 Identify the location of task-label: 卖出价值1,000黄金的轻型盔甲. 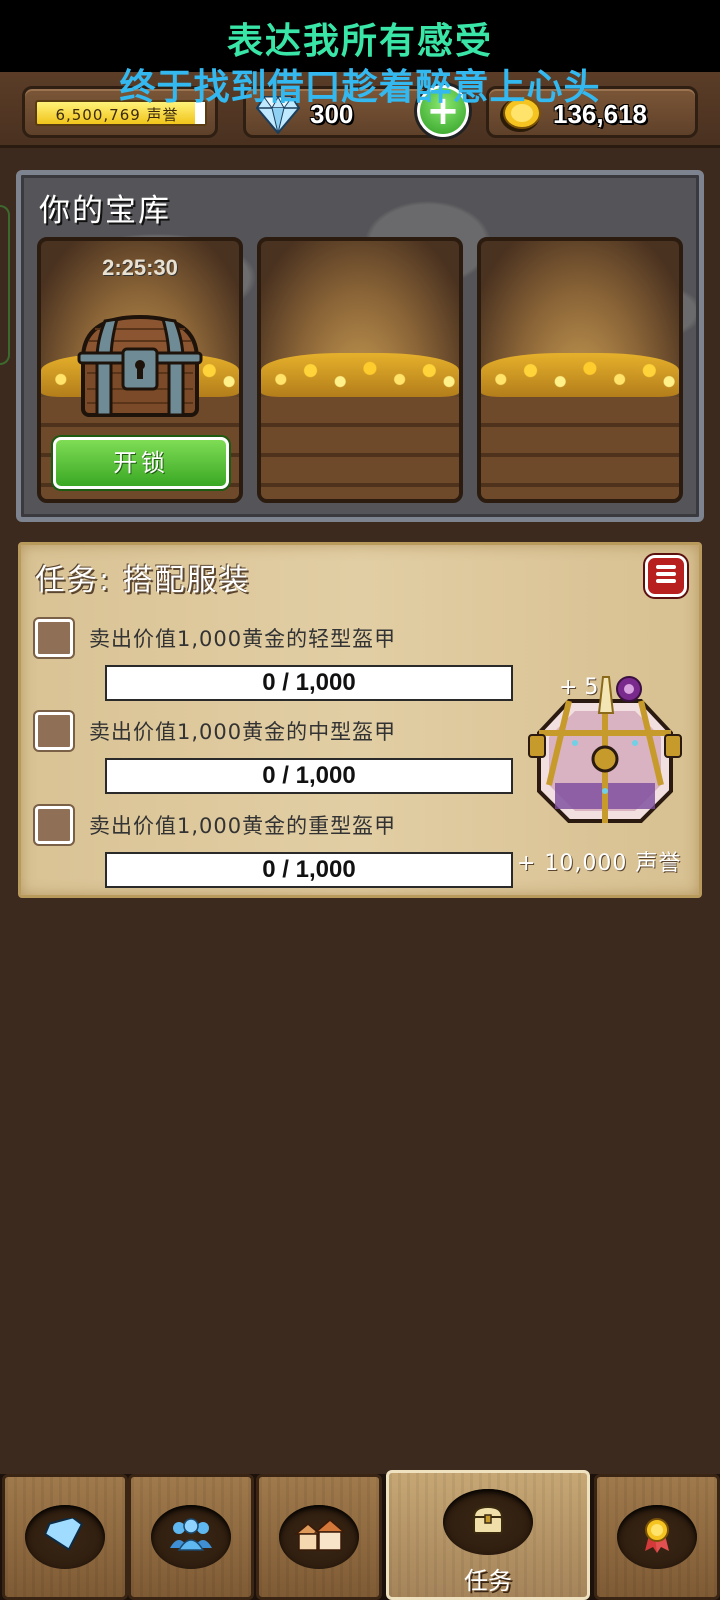
(243, 639).